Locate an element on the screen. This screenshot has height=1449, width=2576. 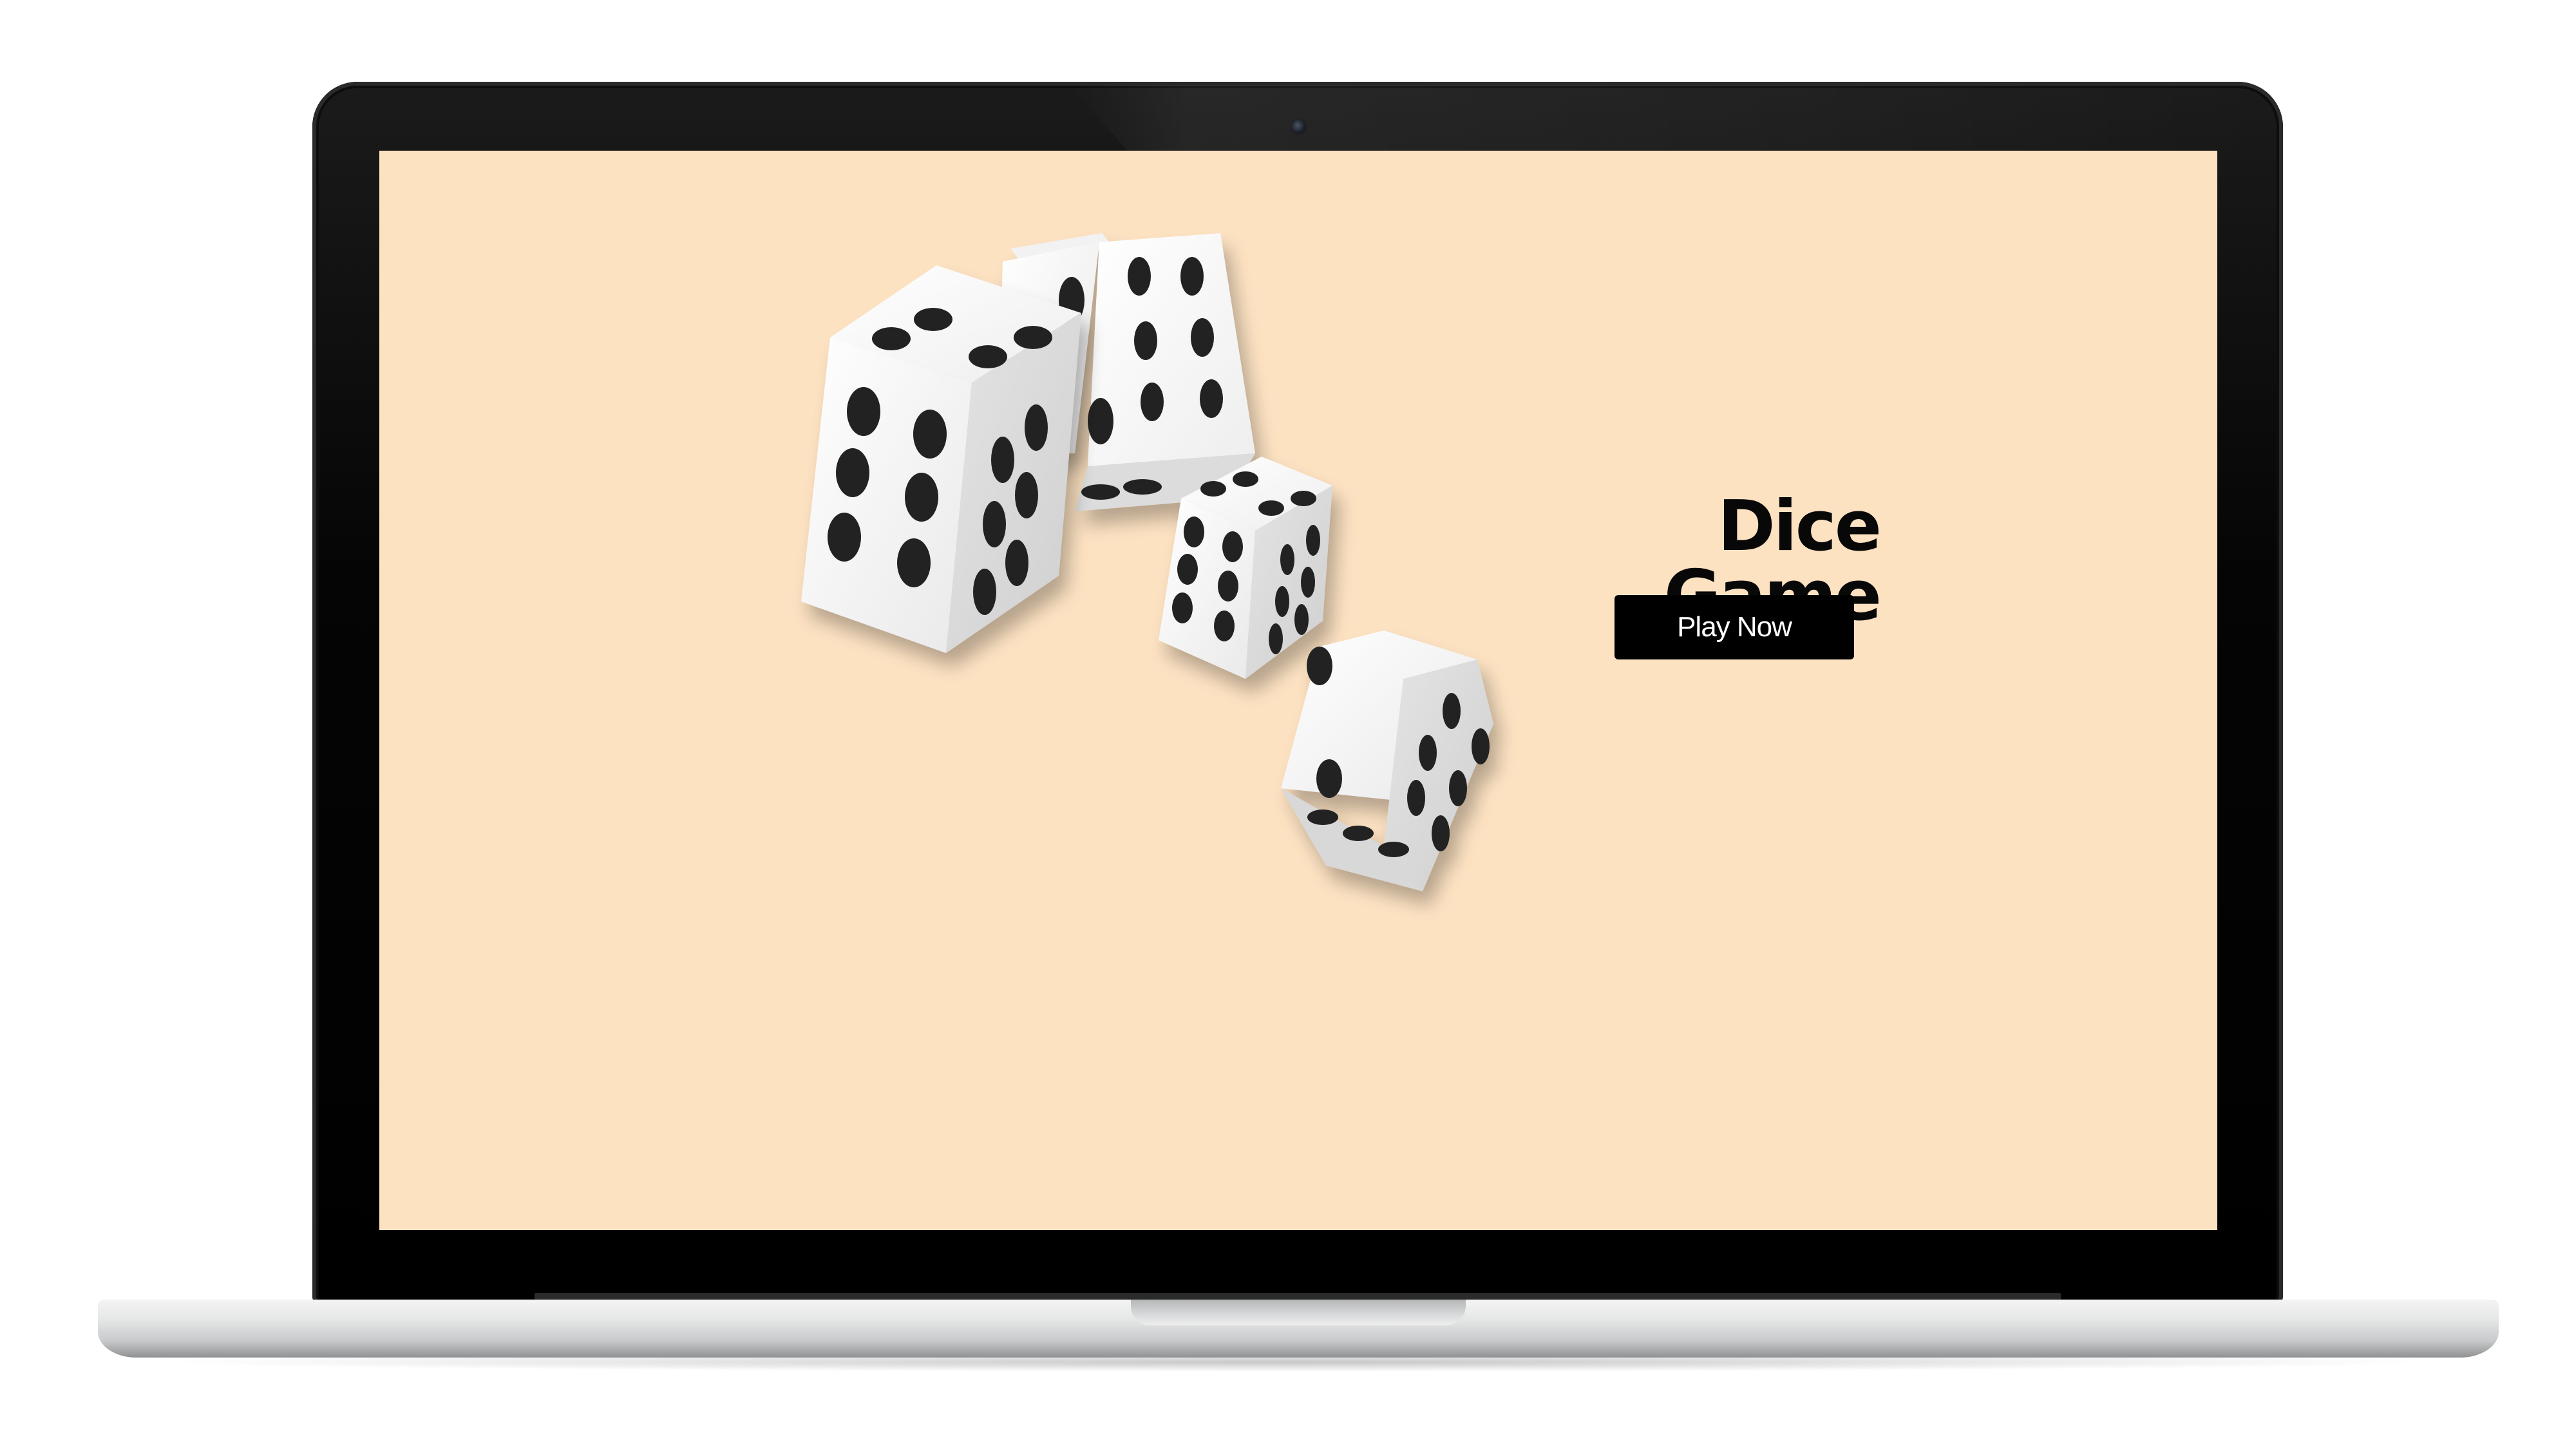
laptop-notch is located at coordinates (1298, 1313).